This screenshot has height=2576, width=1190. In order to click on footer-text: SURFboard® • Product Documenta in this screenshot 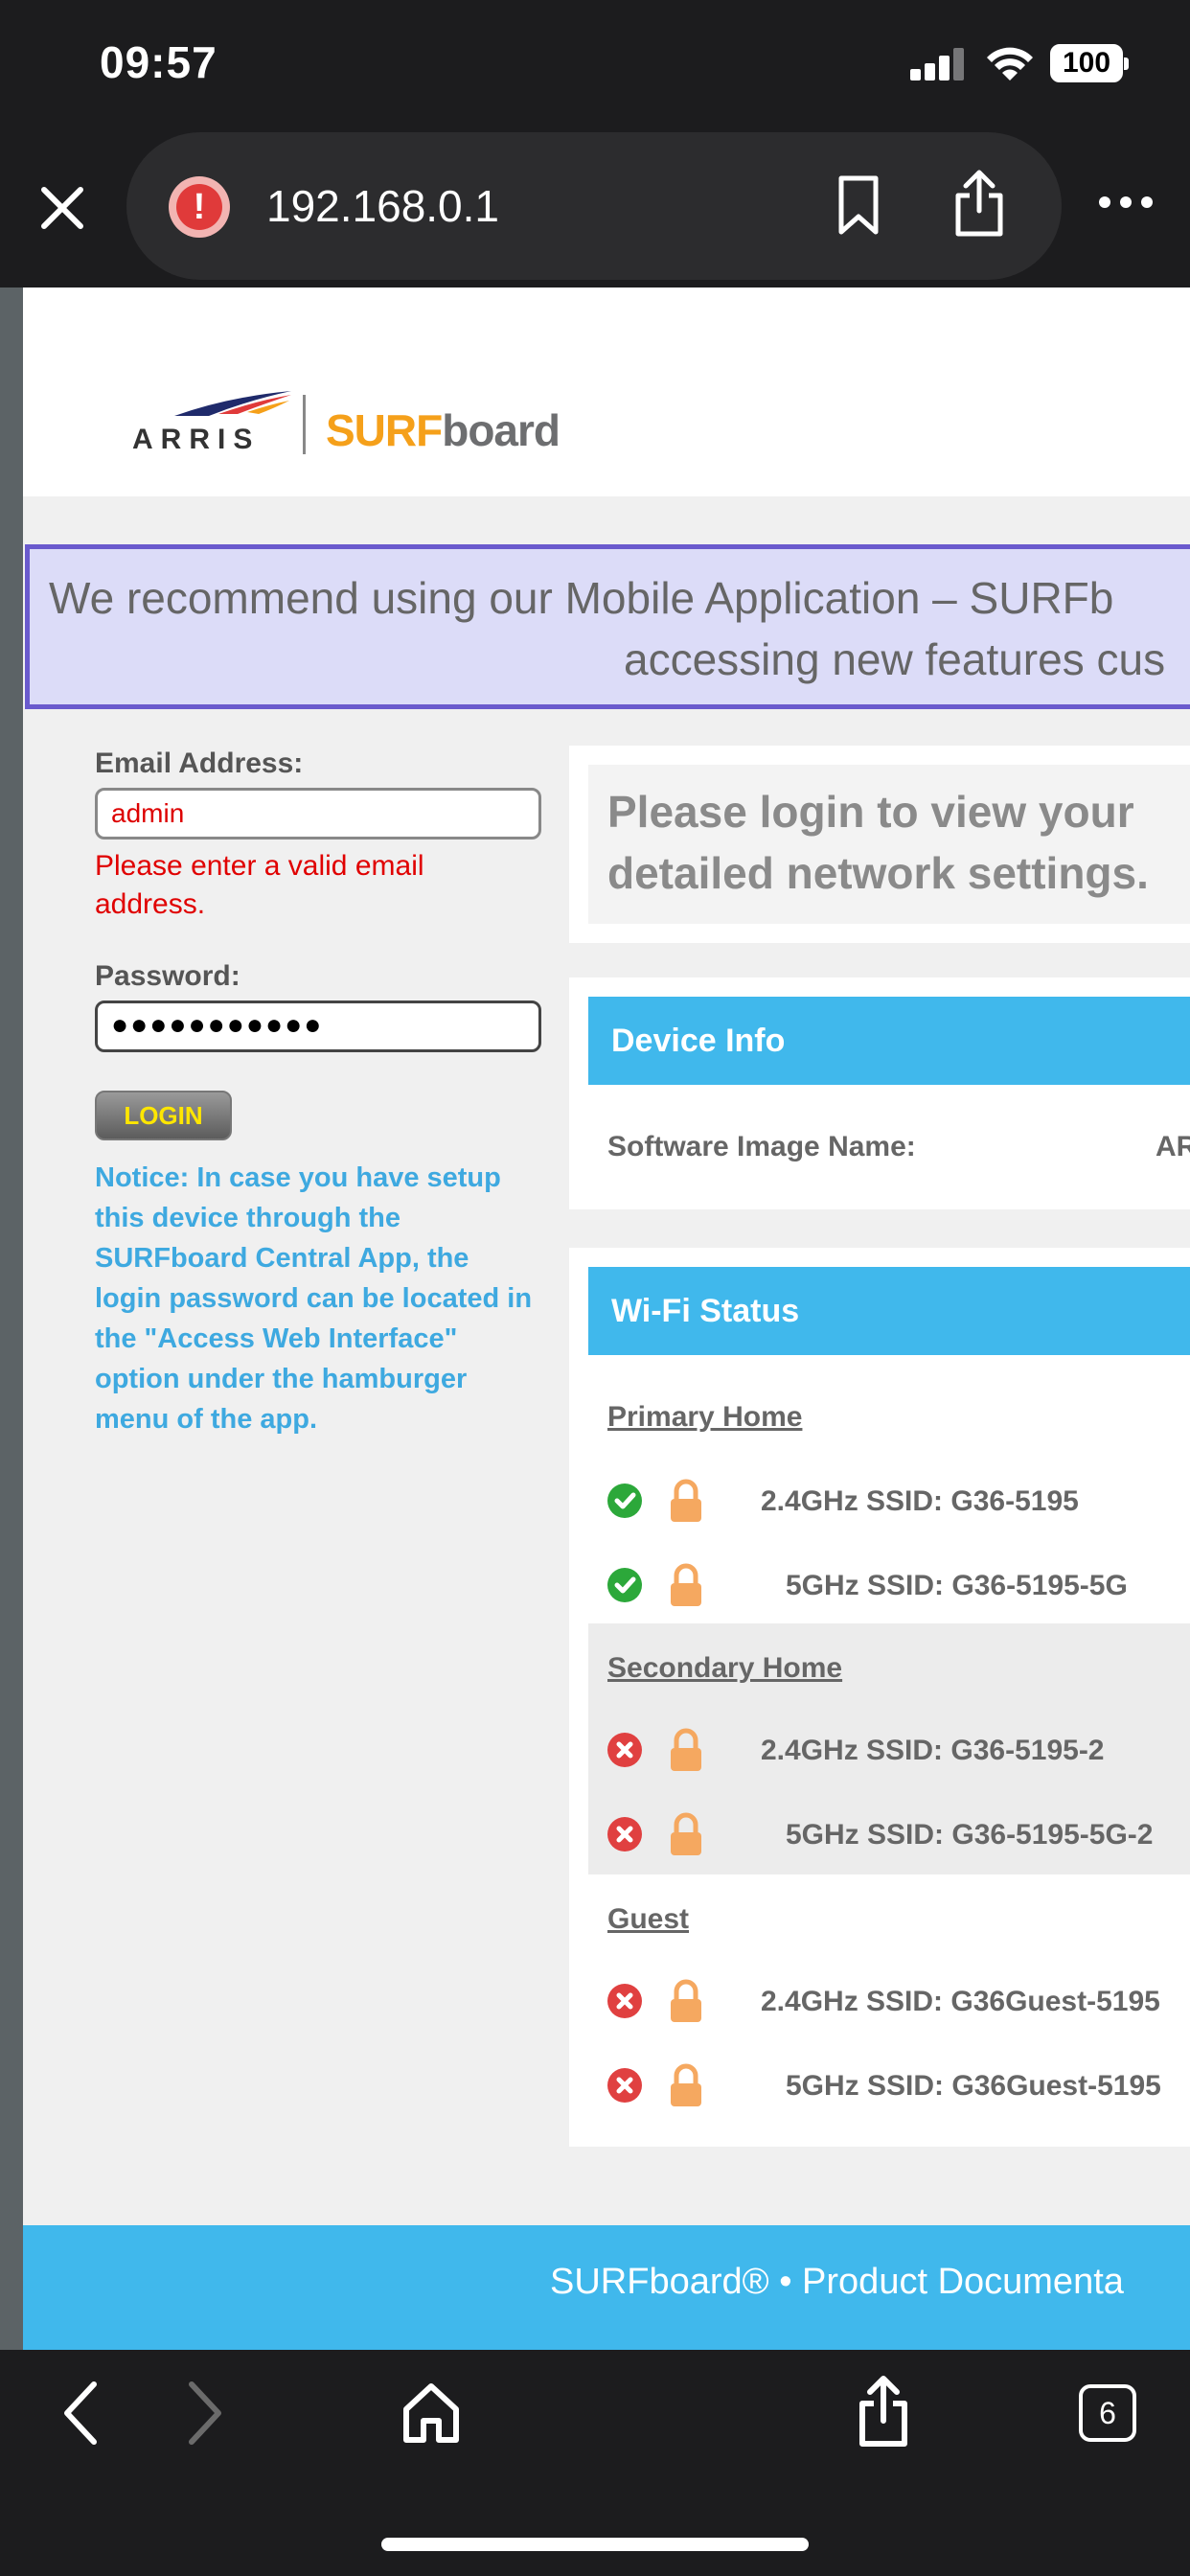, I will do `click(837, 2282)`.